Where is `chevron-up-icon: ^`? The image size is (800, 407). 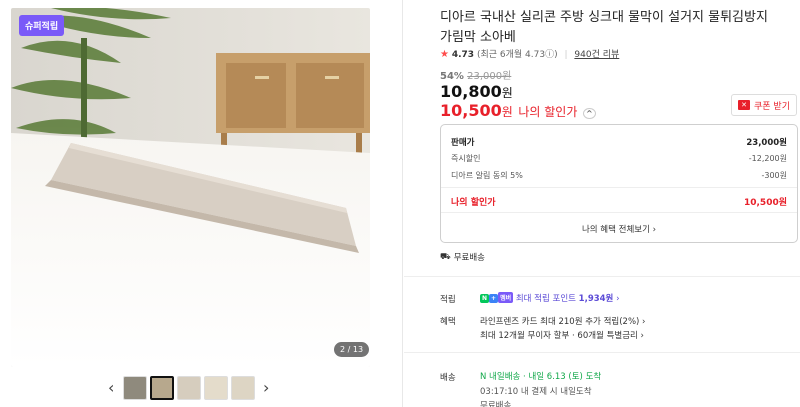 chevron-up-icon: ^ is located at coordinates (589, 113).